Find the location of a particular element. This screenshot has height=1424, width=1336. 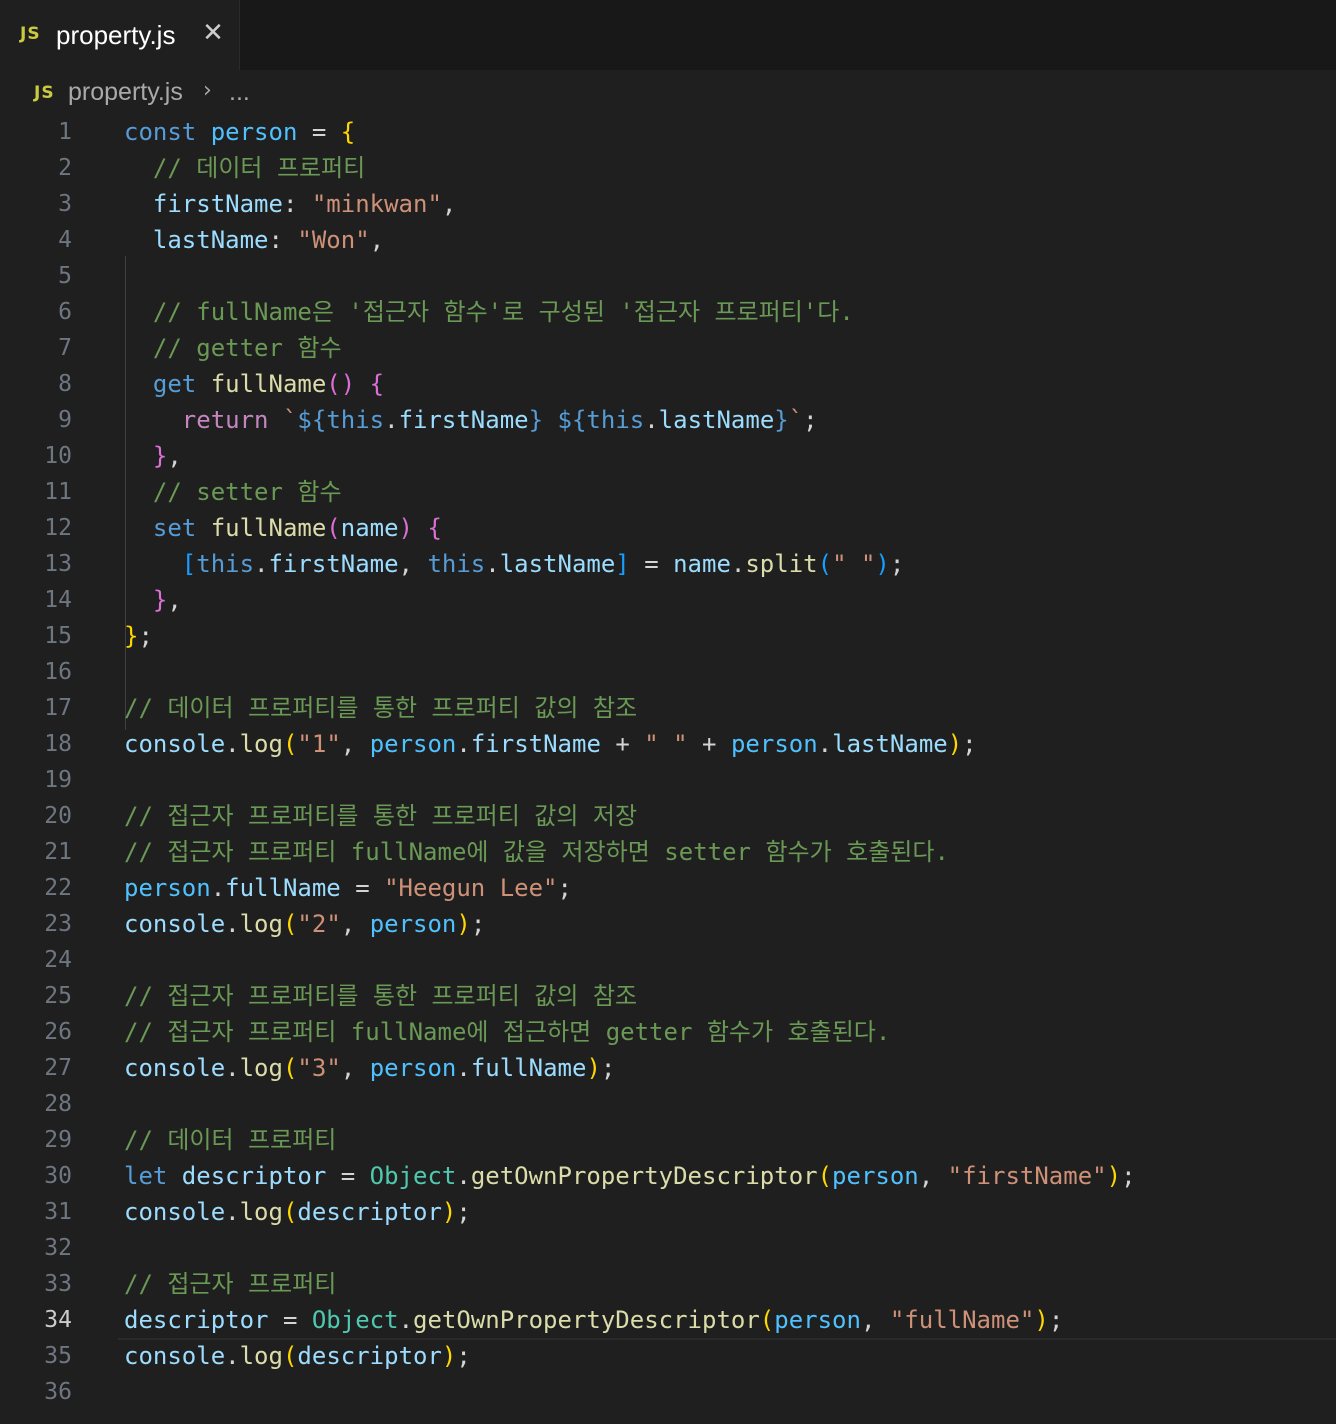

code-token: = is located at coordinates (319, 132).